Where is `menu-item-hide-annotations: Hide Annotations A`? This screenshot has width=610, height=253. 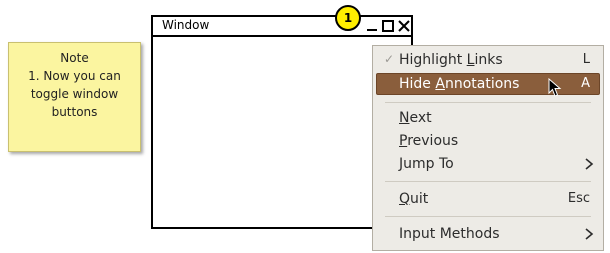 menu-item-hide-annotations: Hide Annotations A is located at coordinates (488, 85).